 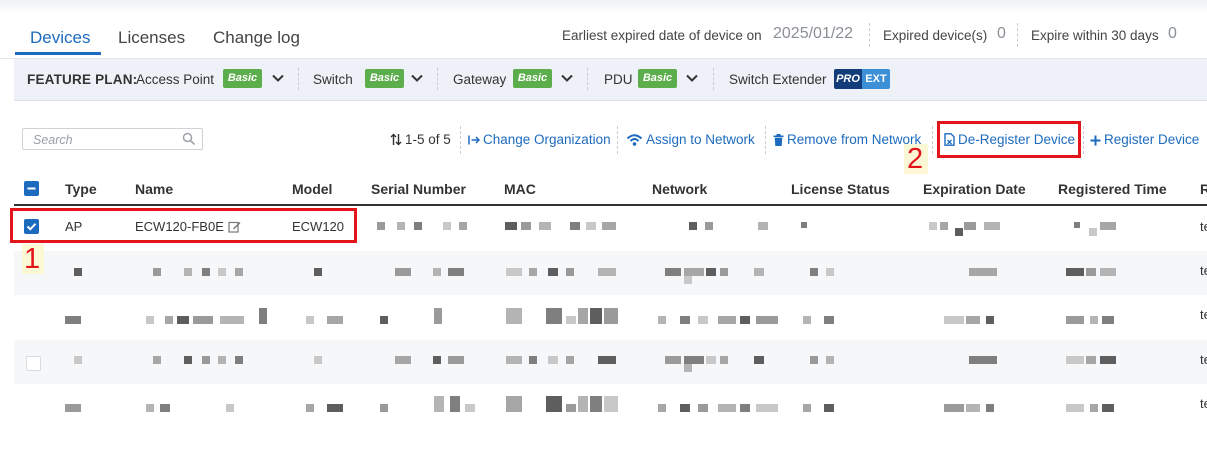 What do you see at coordinates (189, 139) in the screenshot?
I see `search-icon` at bounding box center [189, 139].